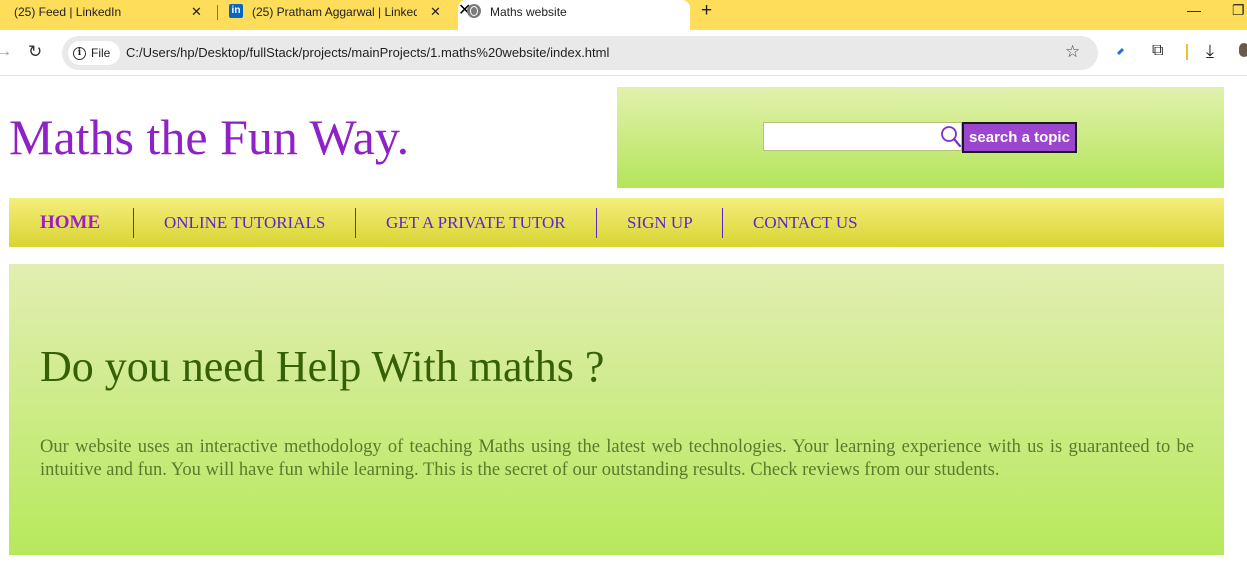  What do you see at coordinates (209, 137) in the screenshot?
I see `site-logo: Maths the Fun Way.` at bounding box center [209, 137].